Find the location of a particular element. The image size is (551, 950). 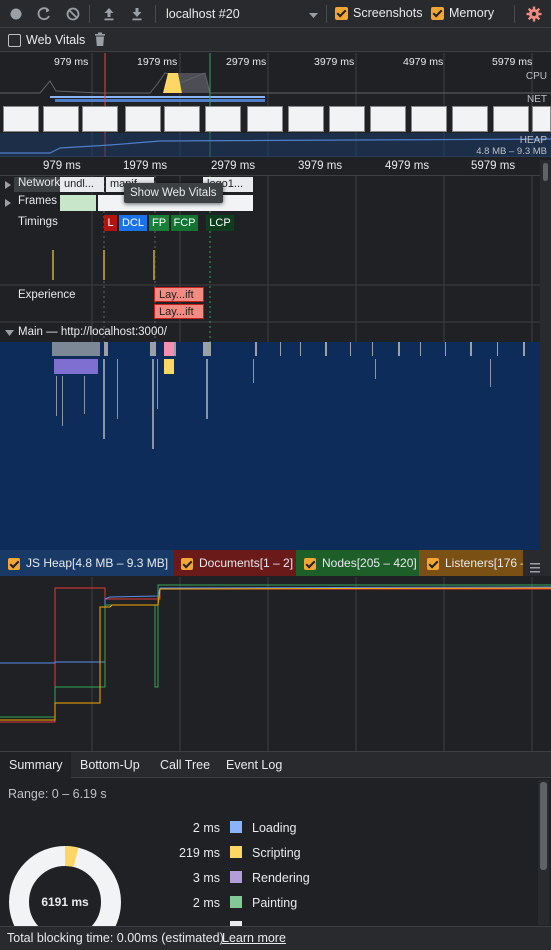

screenshots-label: Screenshots is located at coordinates (388, 13).